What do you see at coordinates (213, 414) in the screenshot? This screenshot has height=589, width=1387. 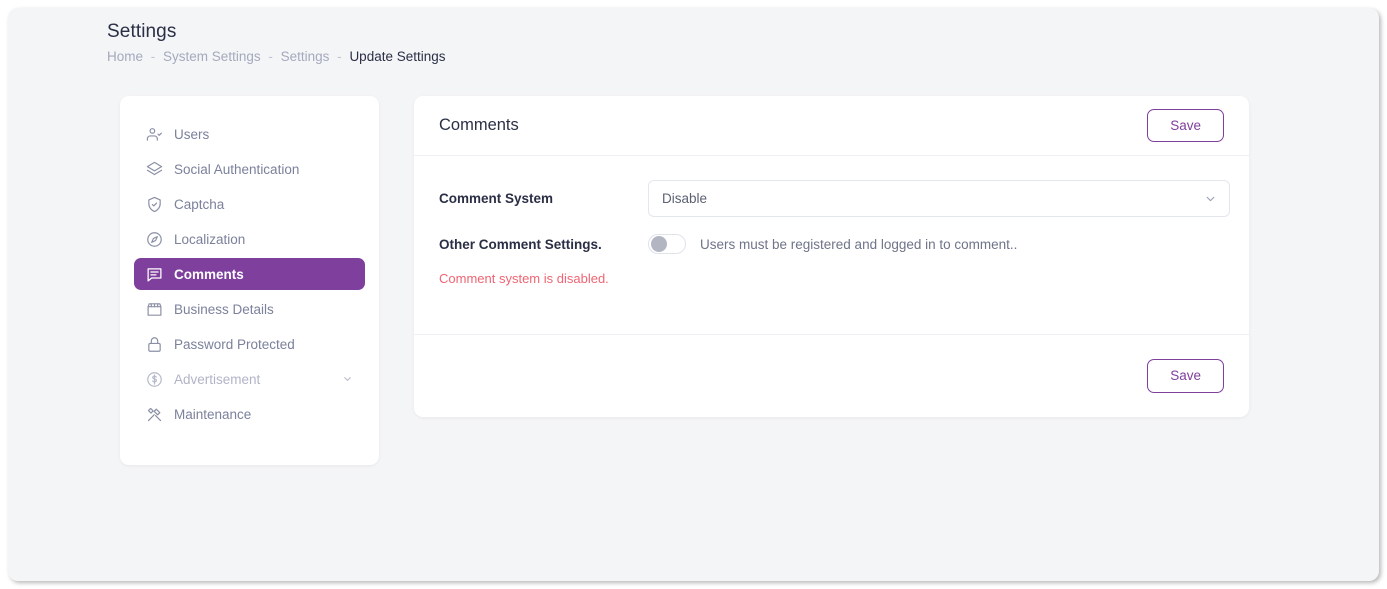 I see `sidebar-item-label: Maintenance` at bounding box center [213, 414].